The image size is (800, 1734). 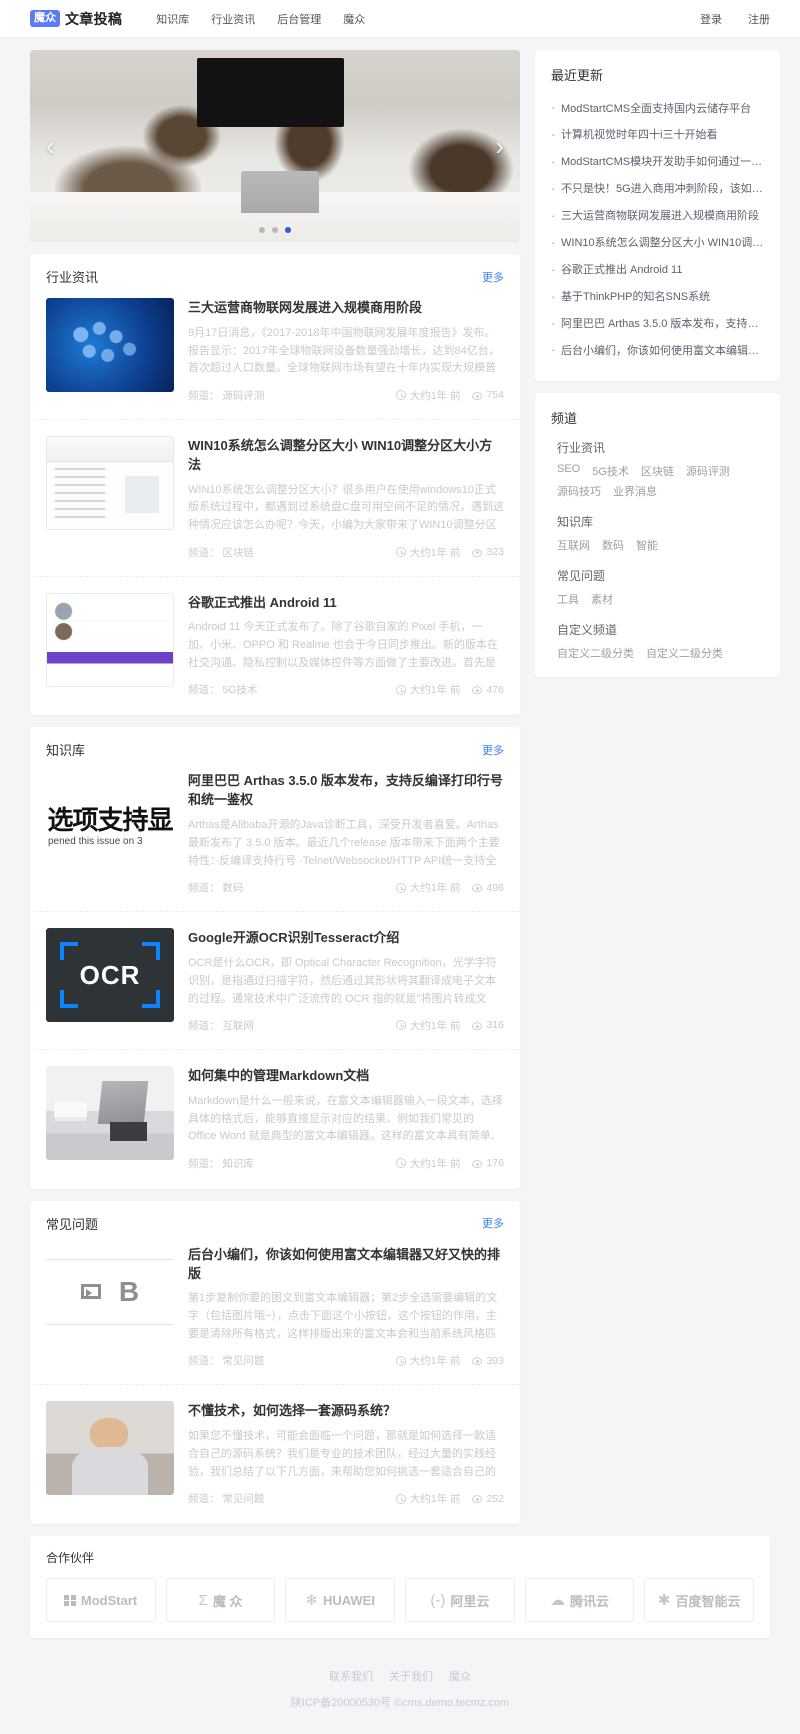 I want to click on recent-update-item: 计算机视觉时年四十i三十开始看, so click(x=657, y=136).